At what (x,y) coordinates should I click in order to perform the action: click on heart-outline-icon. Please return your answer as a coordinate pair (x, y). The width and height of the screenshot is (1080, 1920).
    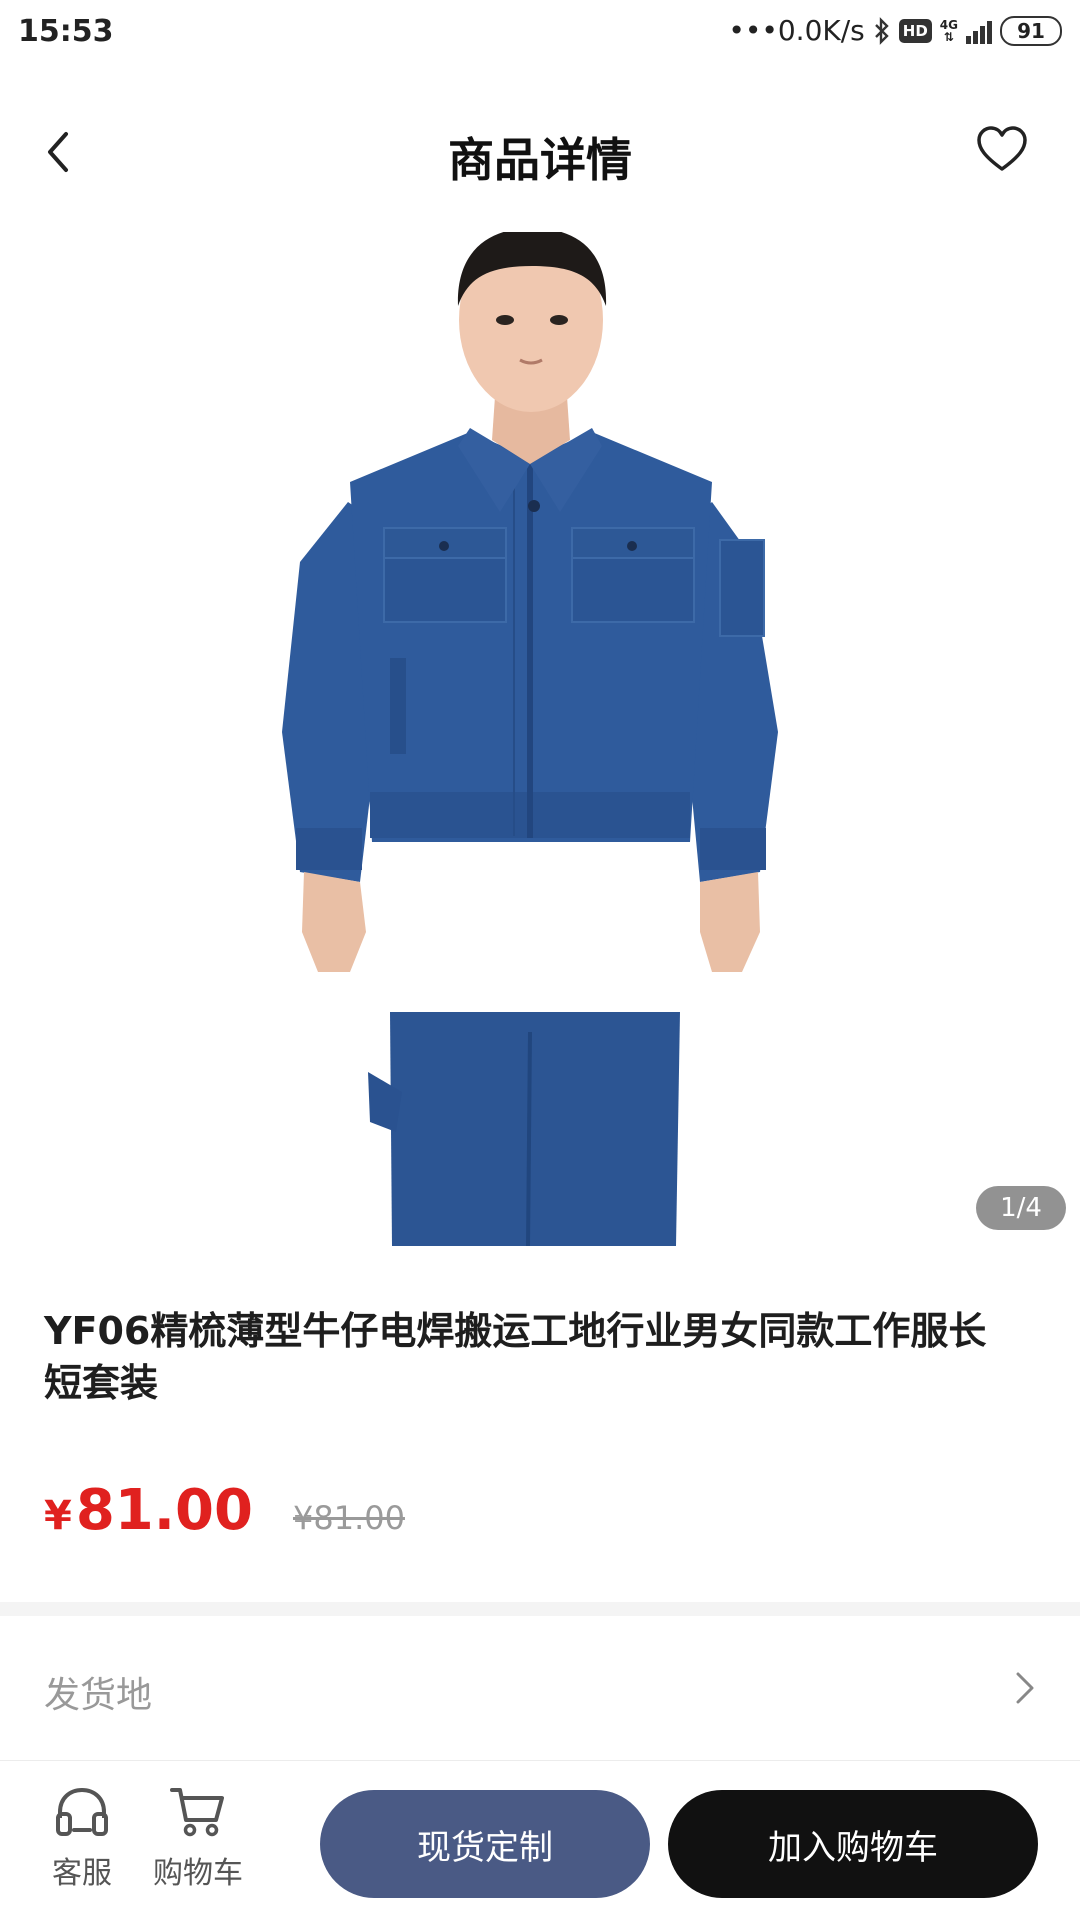
    Looking at the image, I should click on (1002, 148).